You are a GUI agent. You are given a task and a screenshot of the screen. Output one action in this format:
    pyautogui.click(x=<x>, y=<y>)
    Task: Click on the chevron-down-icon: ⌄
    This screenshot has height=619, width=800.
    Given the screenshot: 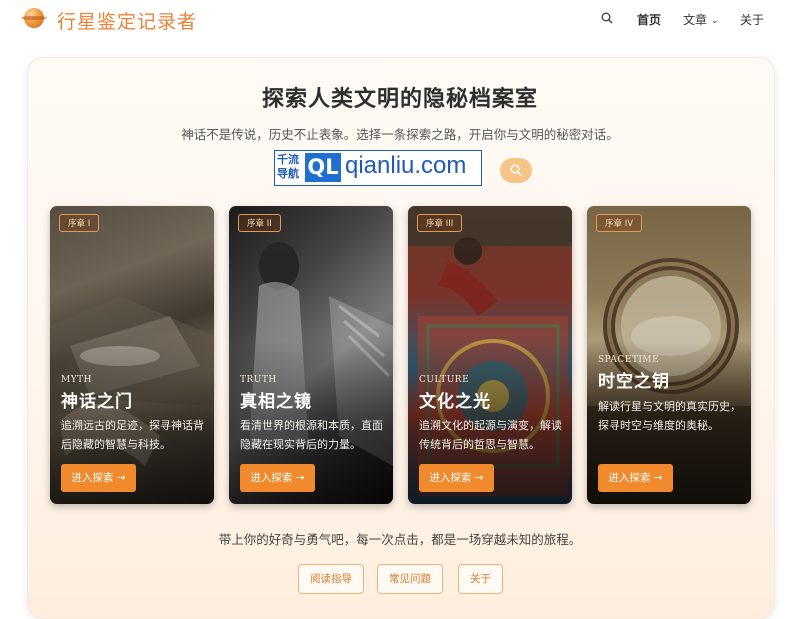 What is the action you would take?
    pyautogui.click(x=715, y=21)
    